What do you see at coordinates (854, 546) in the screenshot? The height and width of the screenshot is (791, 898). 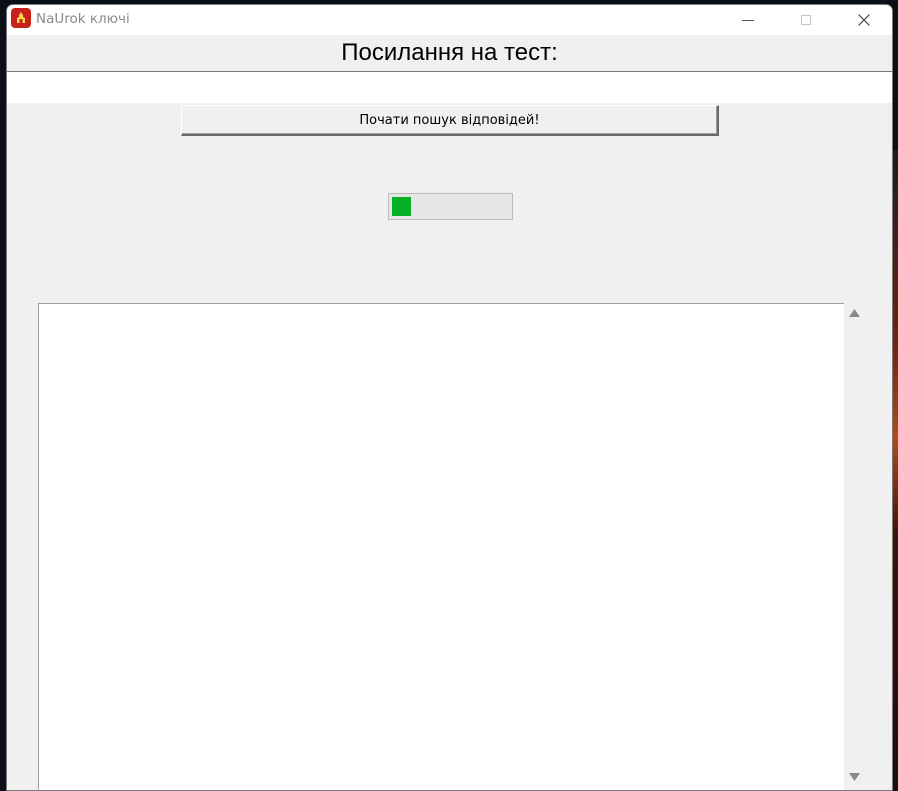 I see `output-scrollbar` at bounding box center [854, 546].